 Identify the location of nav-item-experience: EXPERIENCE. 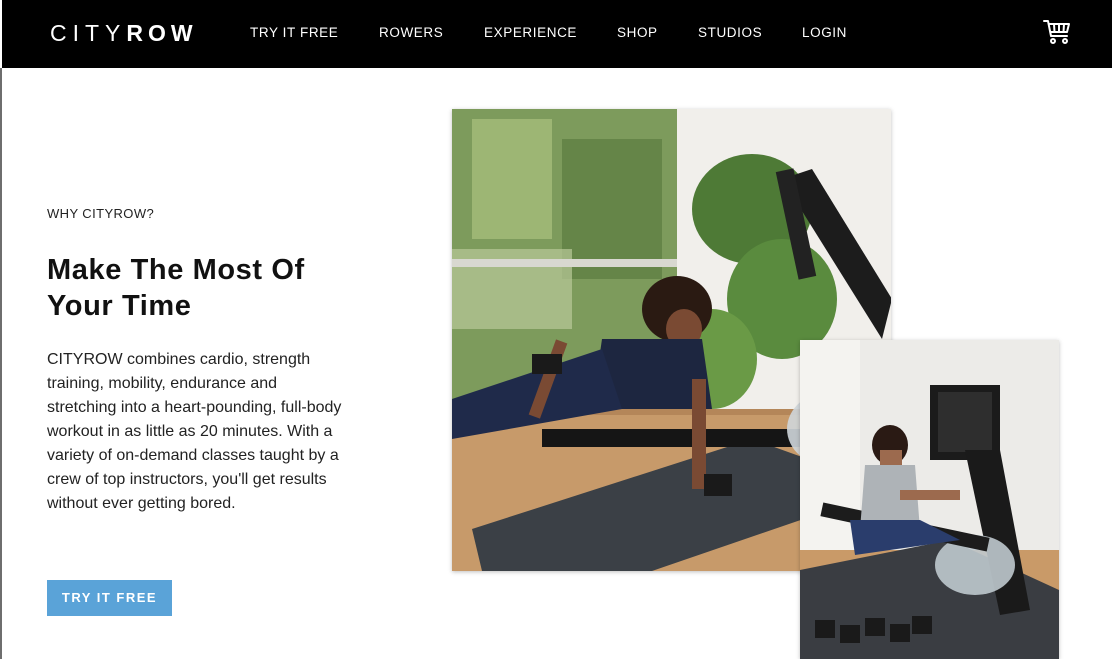
(530, 33).